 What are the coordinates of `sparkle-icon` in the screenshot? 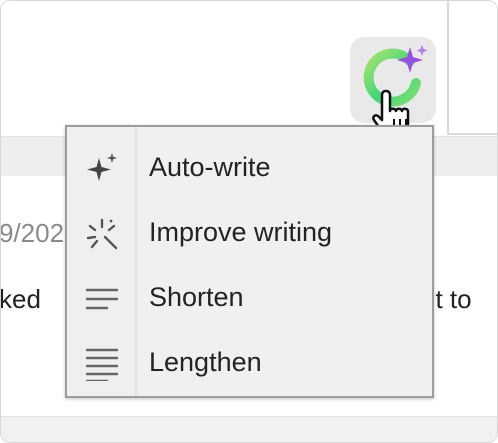 It's located at (102, 167).